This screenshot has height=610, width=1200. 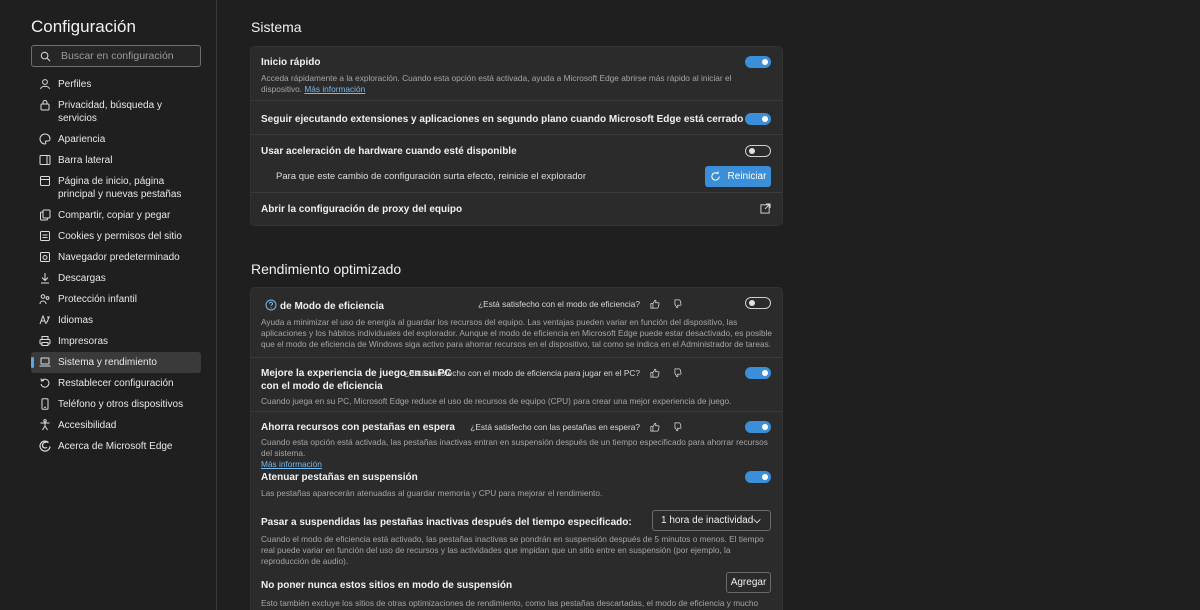 What do you see at coordinates (85, 160) in the screenshot?
I see `sidebar-item-label: Barra lateral` at bounding box center [85, 160].